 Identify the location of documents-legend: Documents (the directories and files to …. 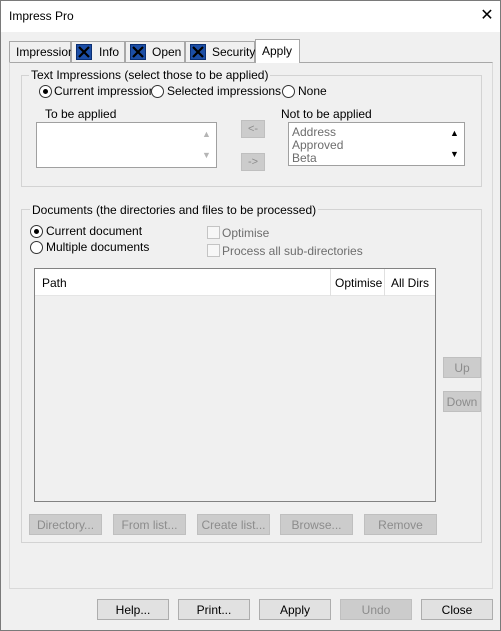
(174, 210).